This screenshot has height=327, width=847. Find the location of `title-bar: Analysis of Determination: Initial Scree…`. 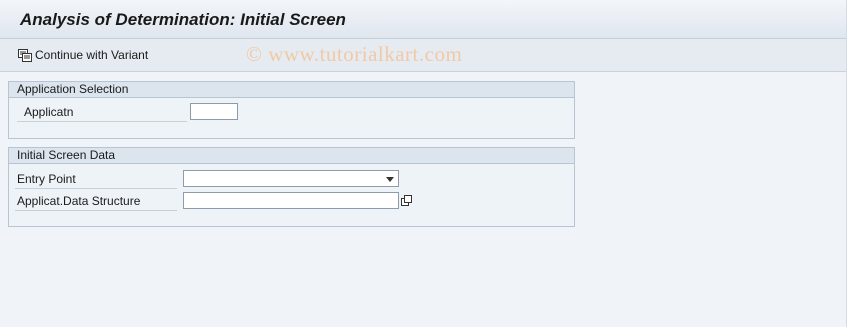

title-bar: Analysis of Determination: Initial Scree… is located at coordinates (423, 19).